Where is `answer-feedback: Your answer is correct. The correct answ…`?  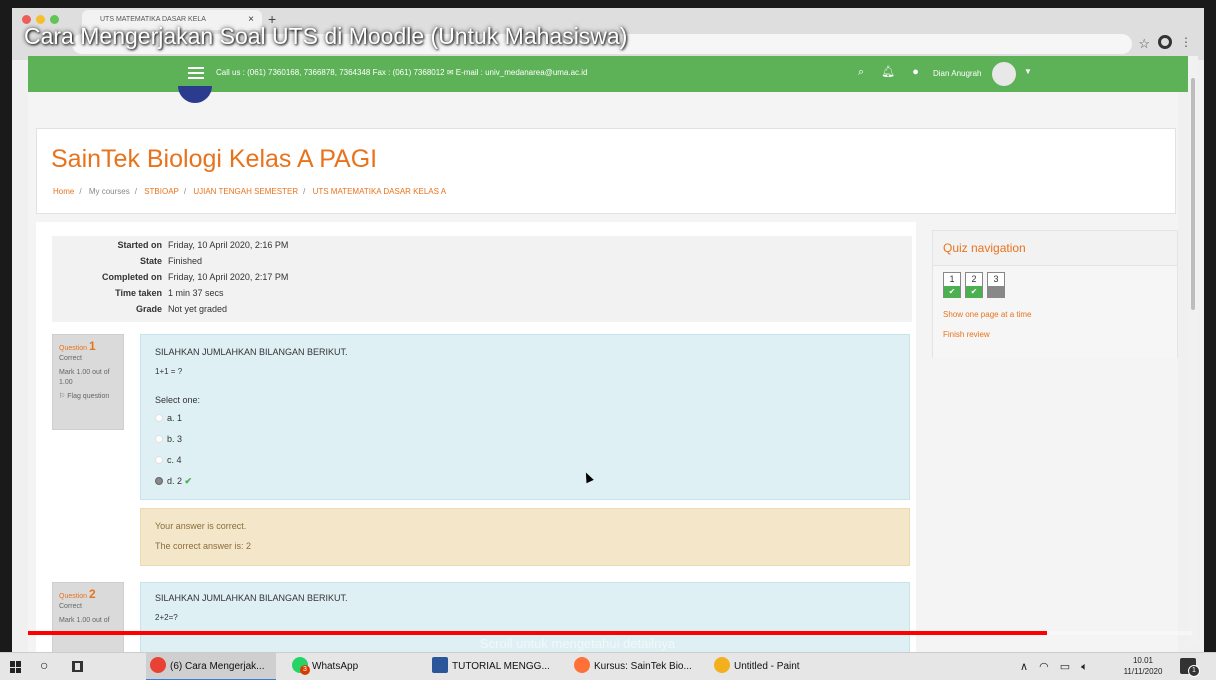
answer-feedback: Your answer is correct. The correct answ… is located at coordinates (525, 537).